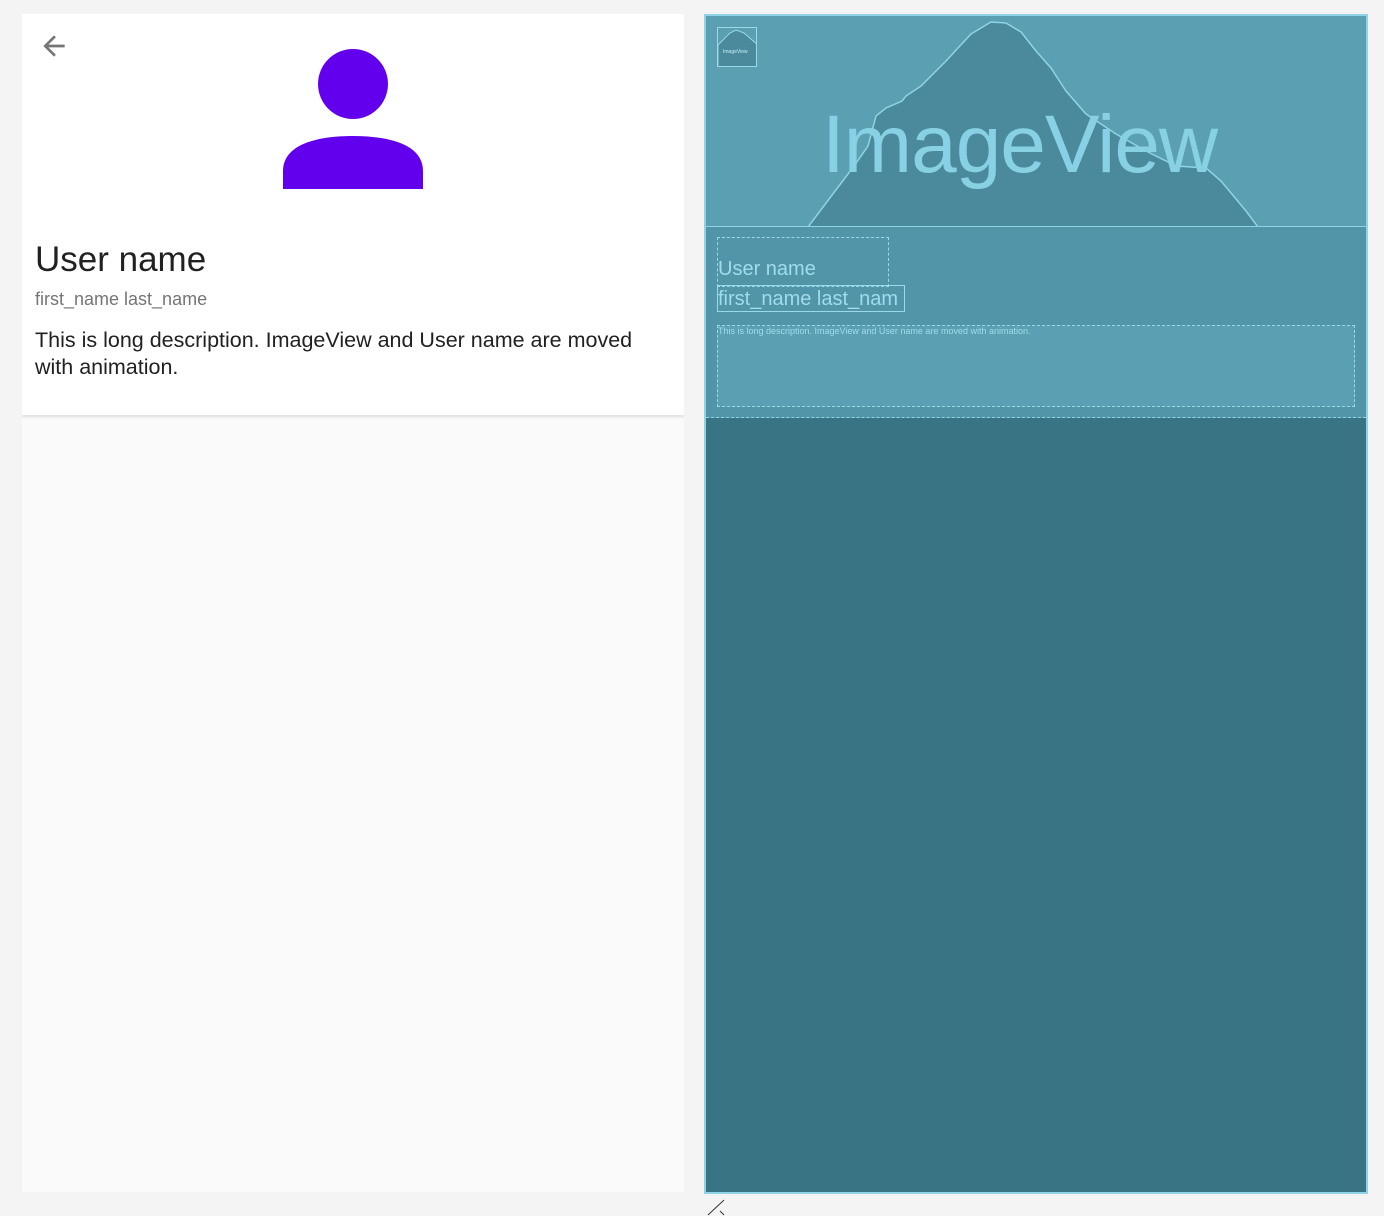 This screenshot has height=1216, width=1384. I want to click on user-name-title: User name, so click(121, 259).